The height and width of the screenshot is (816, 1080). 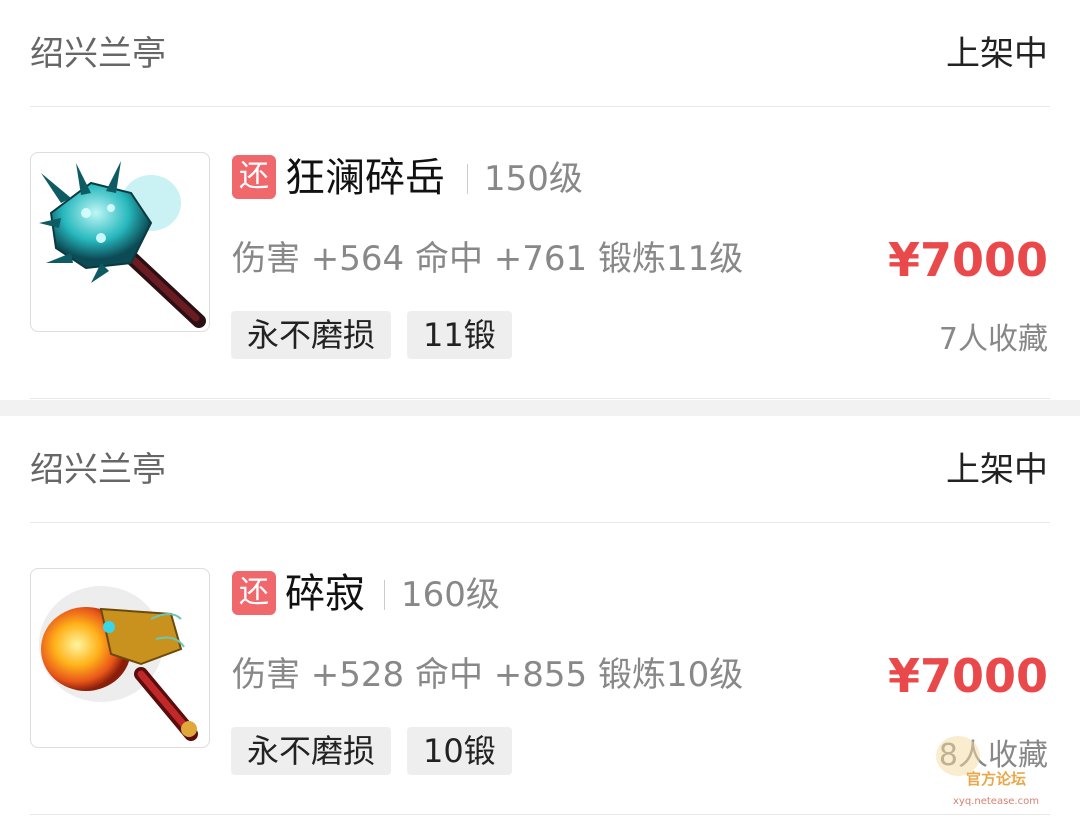 I want to click on svg-text: xyq.netease.com, so click(x=996, y=801).